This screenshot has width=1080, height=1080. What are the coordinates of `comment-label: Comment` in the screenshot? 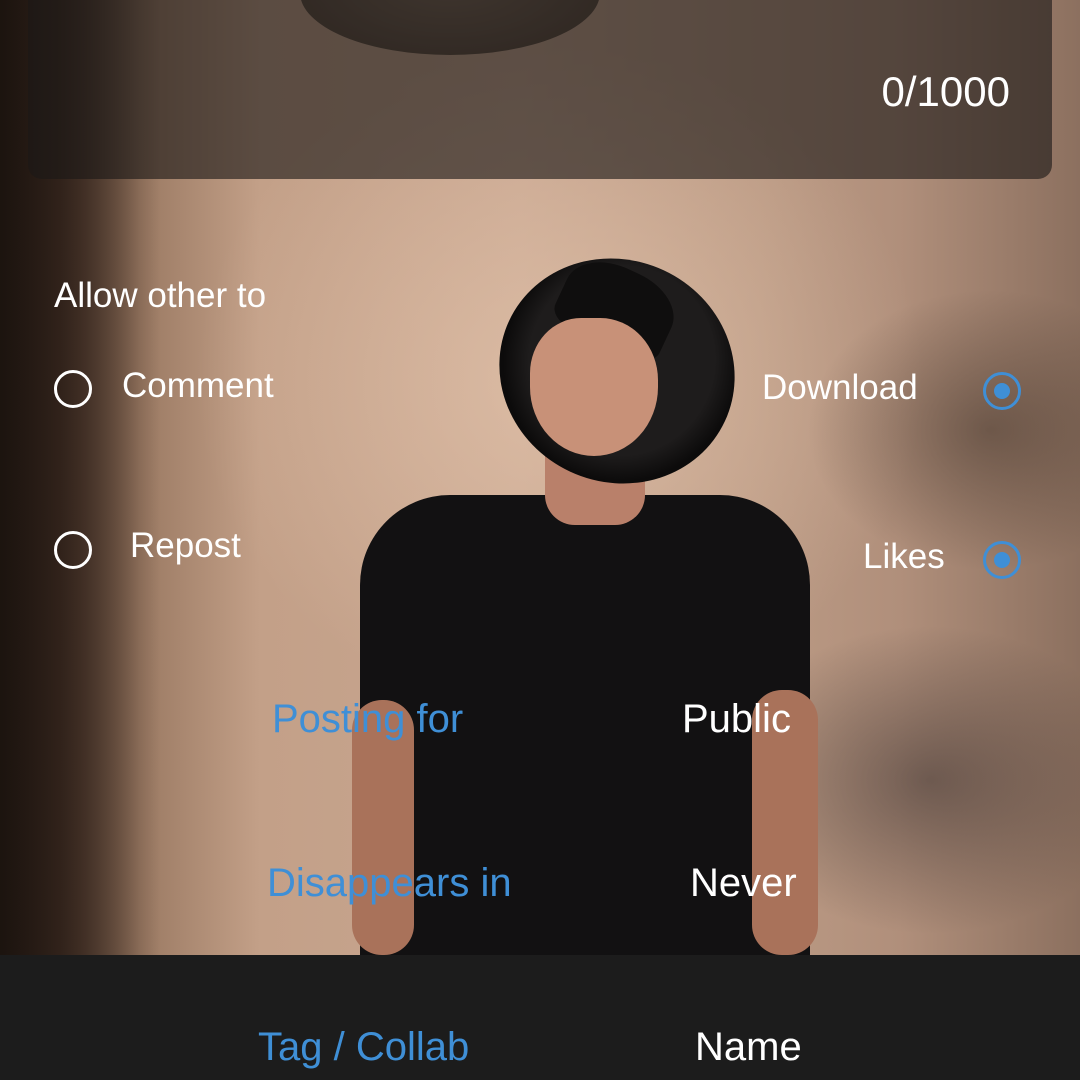 It's located at (198, 386).